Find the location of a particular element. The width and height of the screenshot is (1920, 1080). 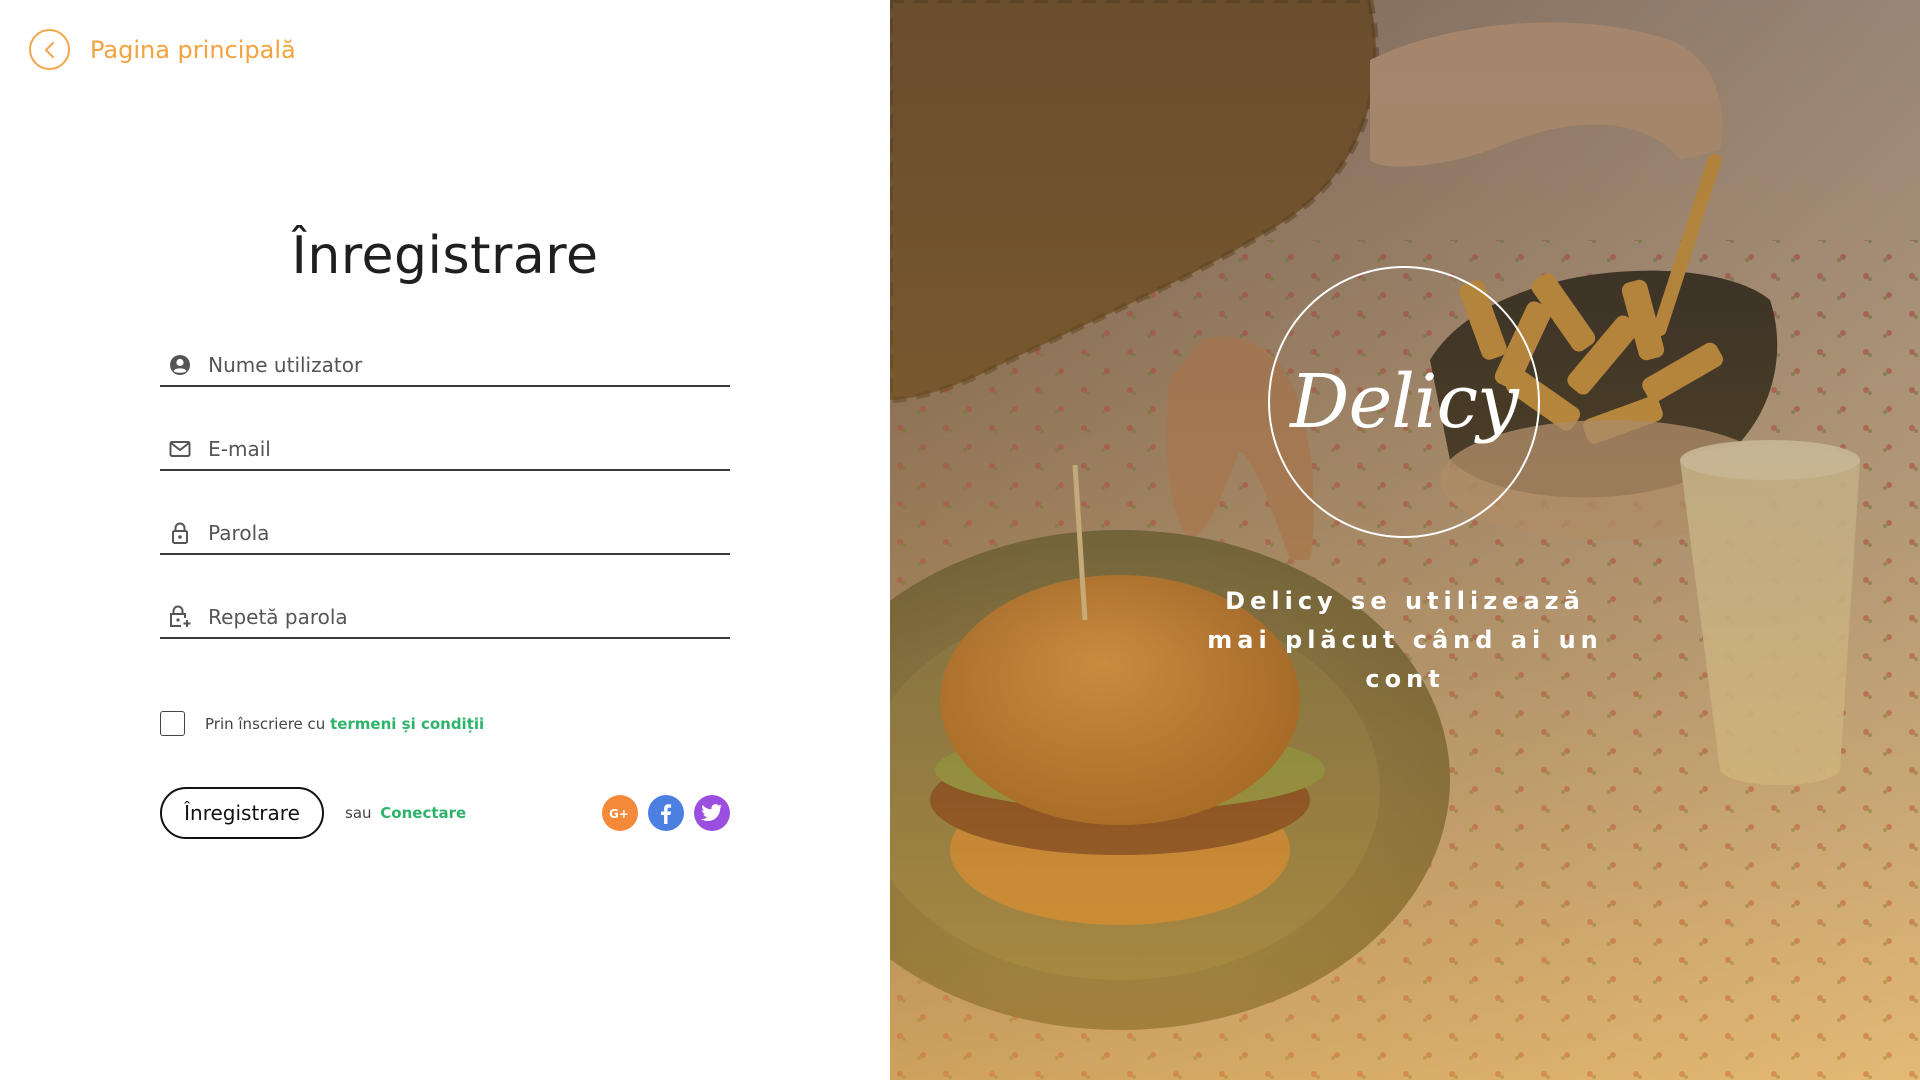

or-text: sau Conectare is located at coordinates (405, 813).